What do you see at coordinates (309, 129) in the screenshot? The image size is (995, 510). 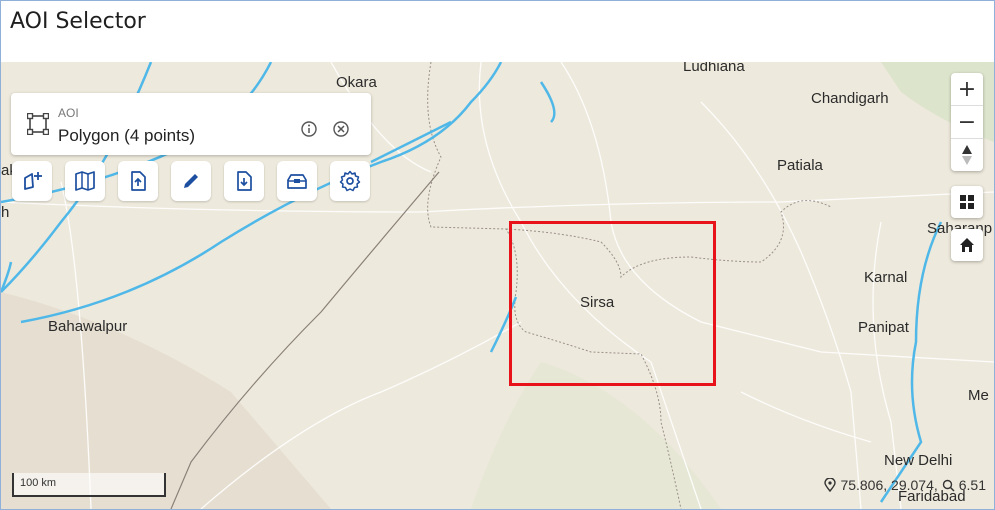 I see `info-icon` at bounding box center [309, 129].